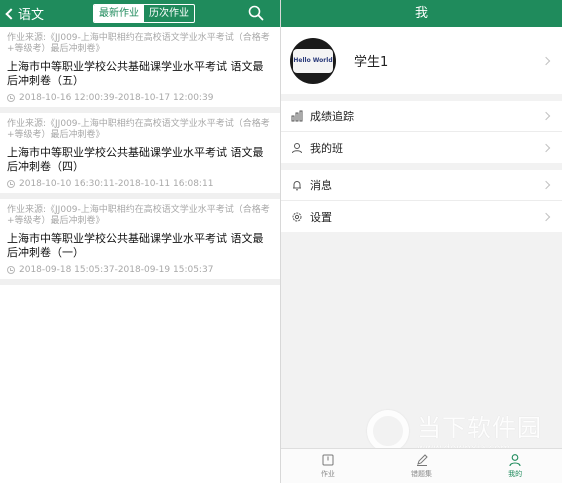 Image resolution: width=562 pixels, height=483 pixels. I want to click on bottom-nav: 作业 错题集 我的, so click(421, 465).